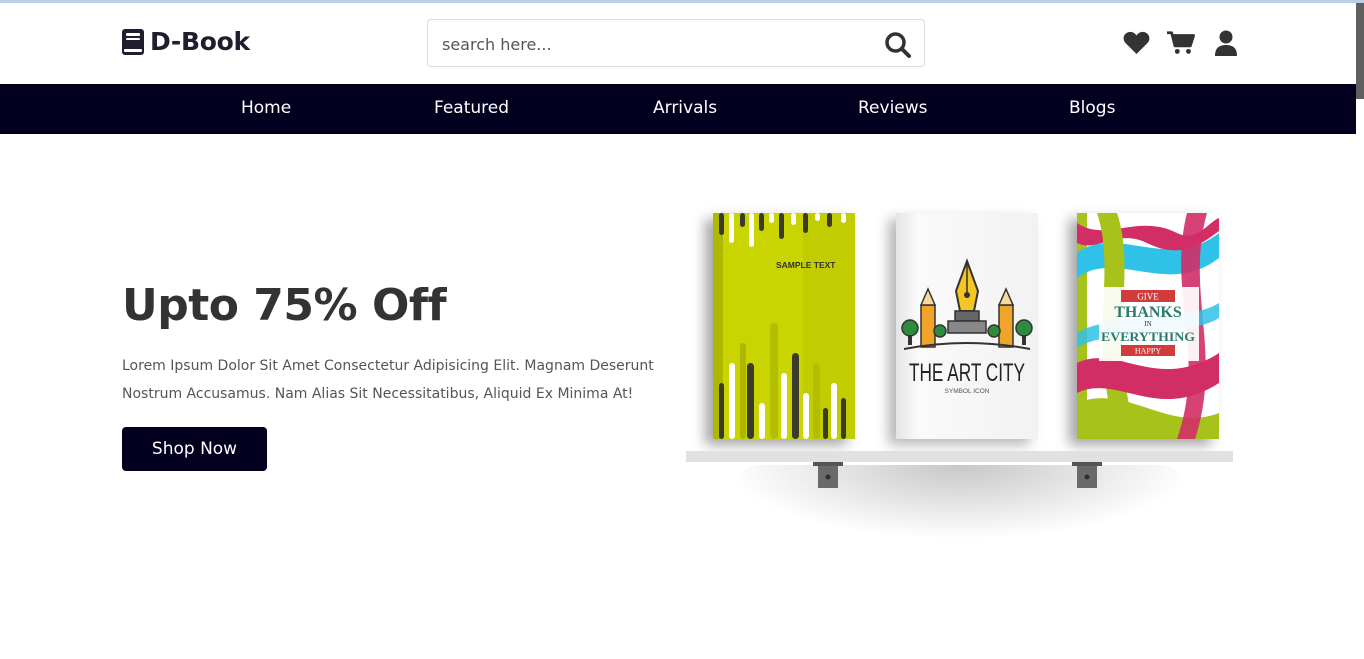 This screenshot has width=1364, height=659. I want to click on book3-cover-line1: GIVE, so click(1148, 297).